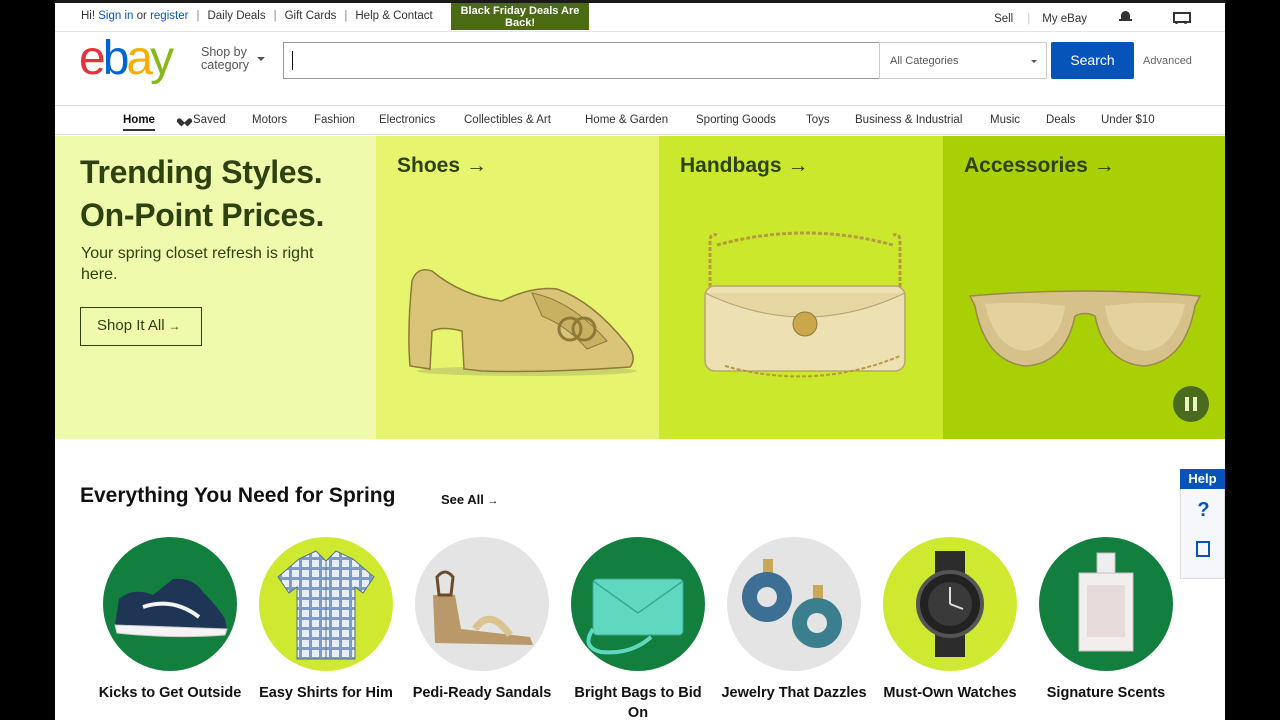 Image resolution: width=1280 pixels, height=720 pixels. Describe the element at coordinates (462, 499) in the screenshot. I see `see-all-label: See All` at that location.